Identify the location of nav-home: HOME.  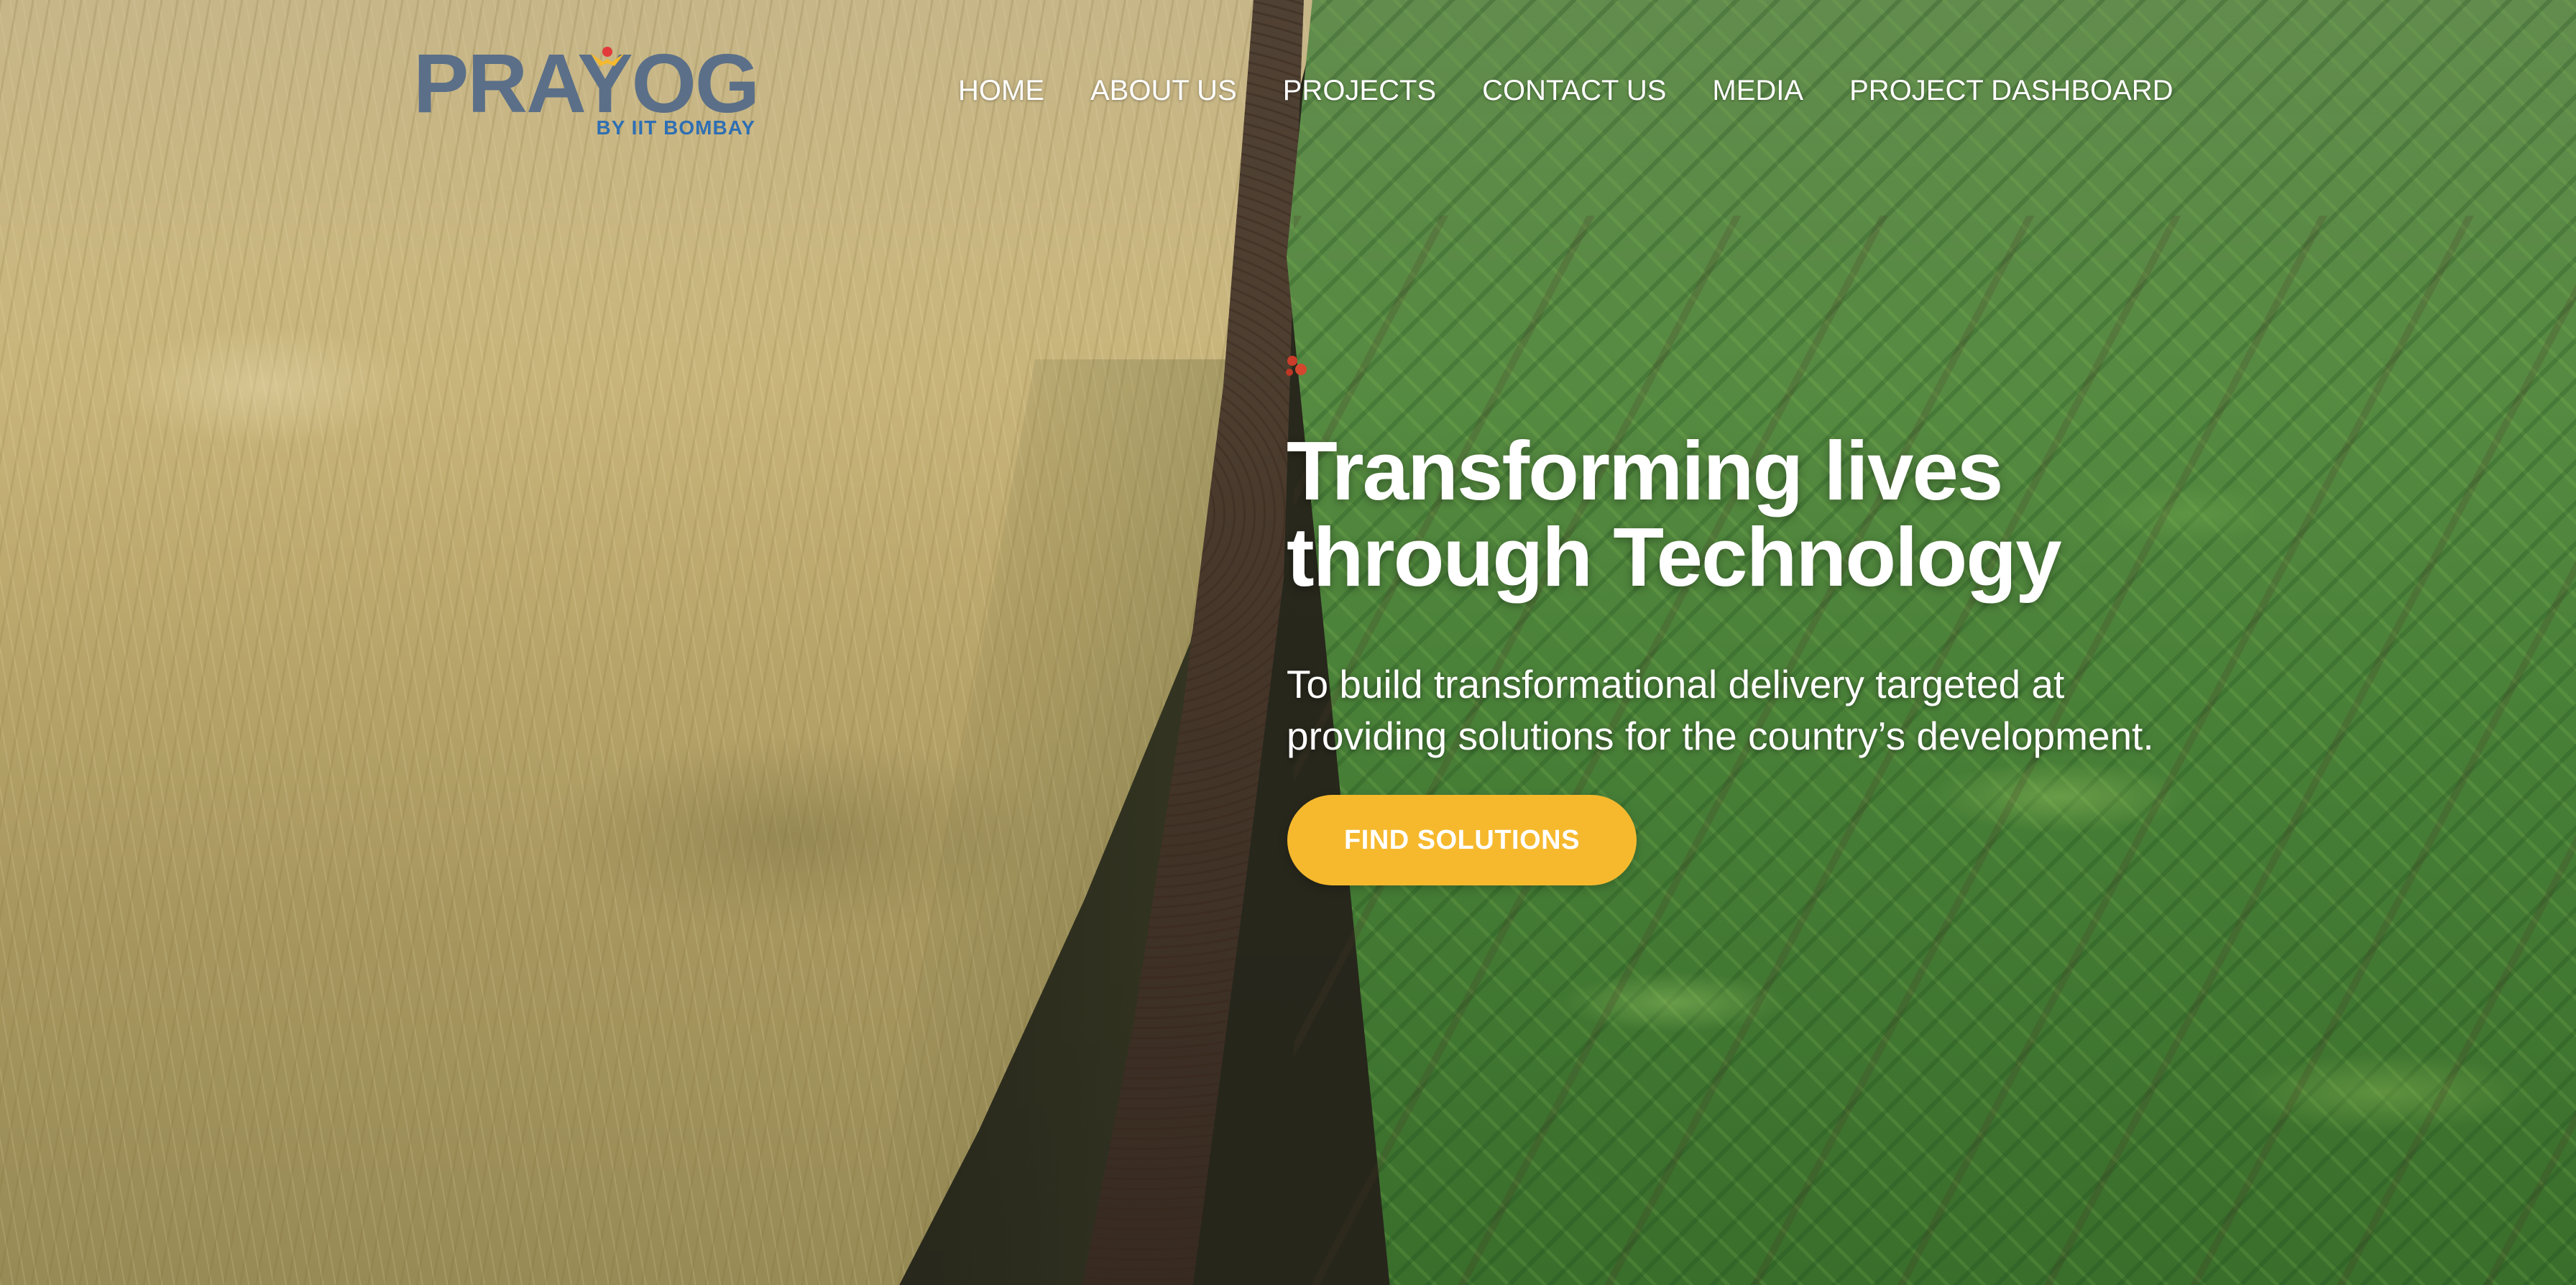
(1001, 90).